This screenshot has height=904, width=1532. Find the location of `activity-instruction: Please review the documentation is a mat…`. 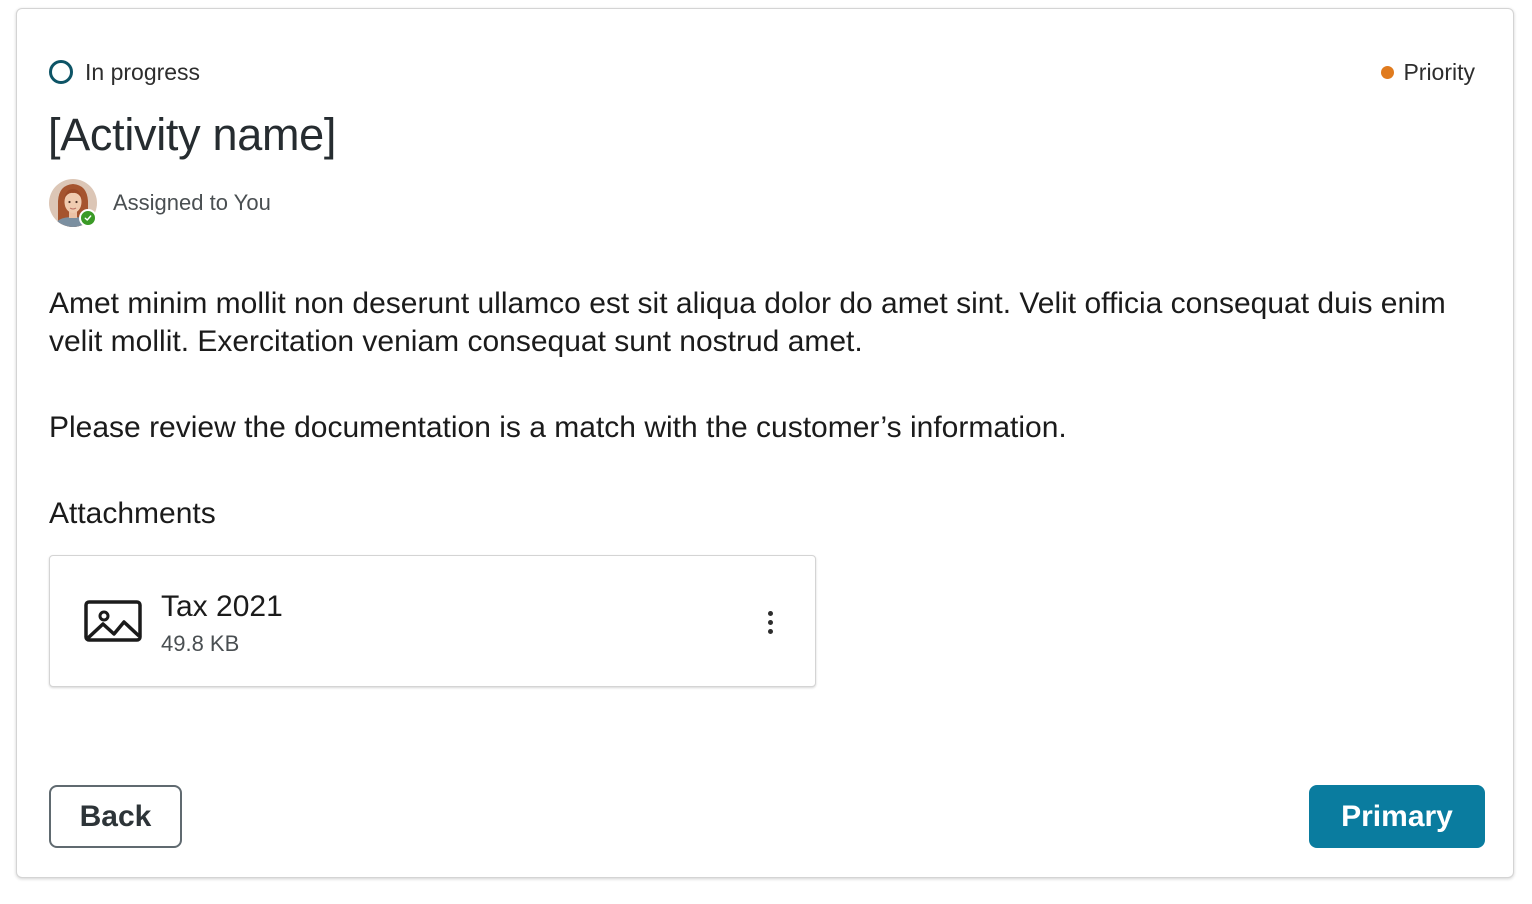

activity-instruction: Please review the documentation is a mat… is located at coordinates (558, 427).